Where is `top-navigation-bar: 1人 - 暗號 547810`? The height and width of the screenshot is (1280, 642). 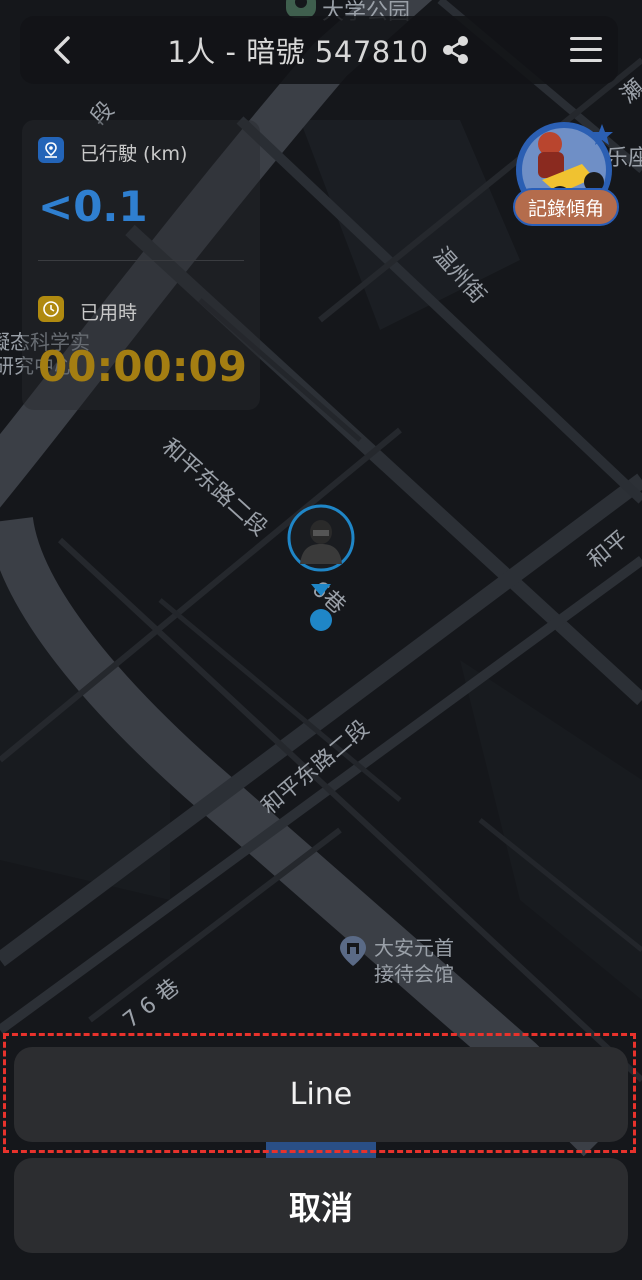 top-navigation-bar: 1人 - 暗號 547810 is located at coordinates (319, 50).